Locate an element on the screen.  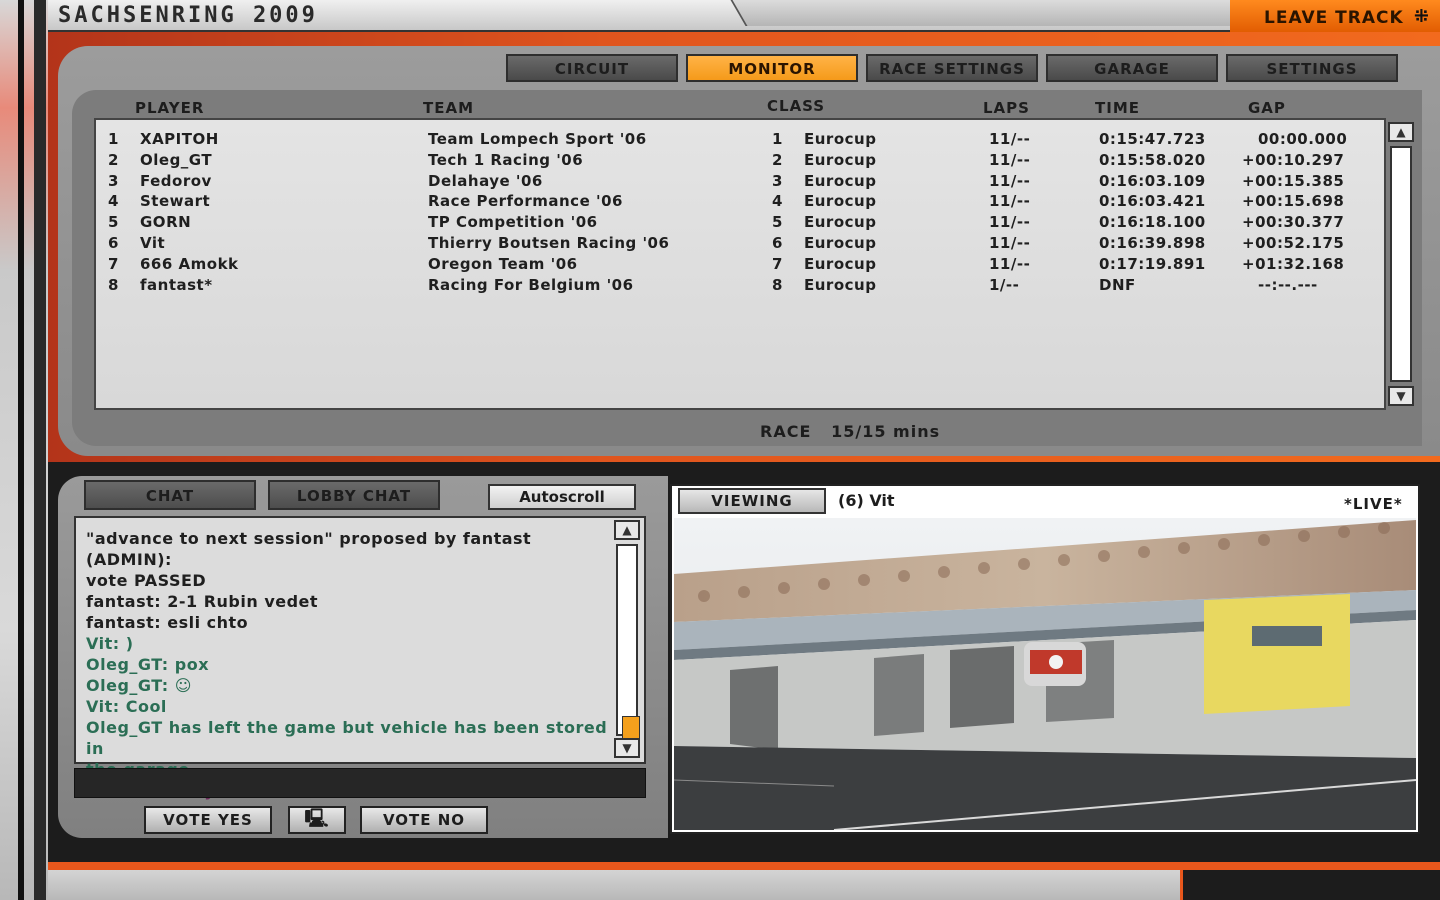
cell-class-position: 8 is located at coordinates (777, 284).